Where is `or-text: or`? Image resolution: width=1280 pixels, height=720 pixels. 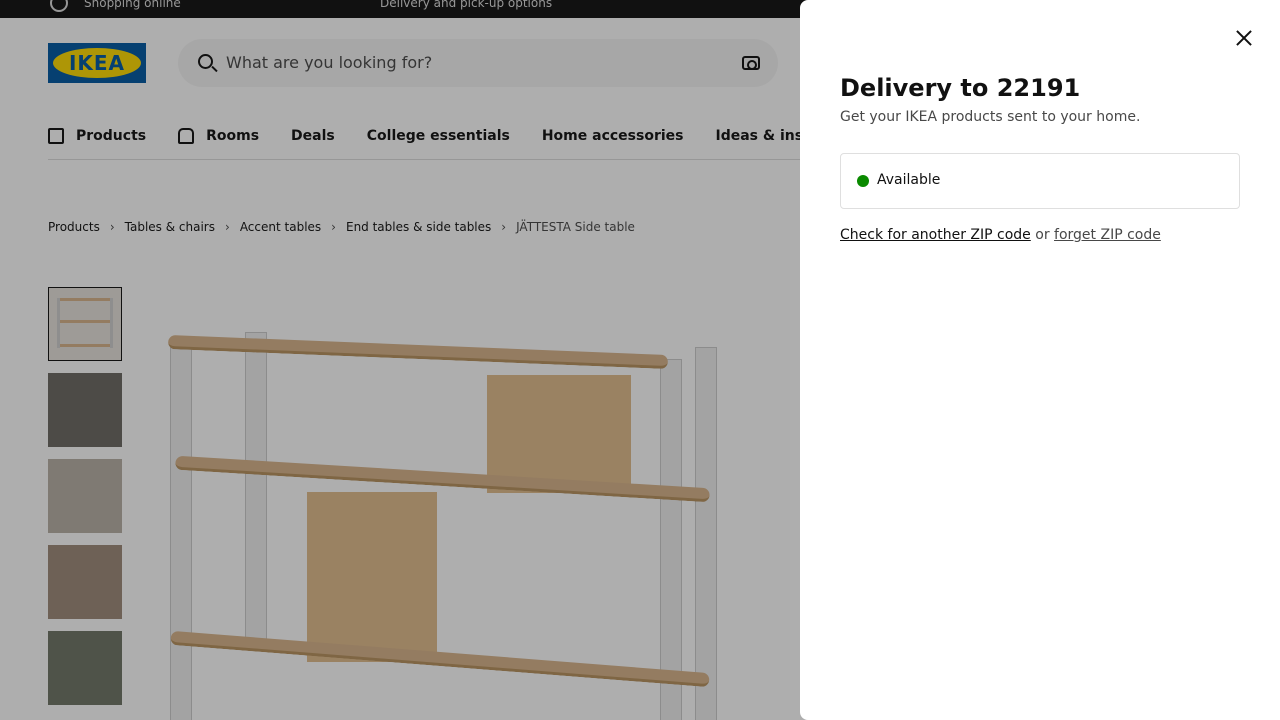
or-text: or is located at coordinates (1042, 235).